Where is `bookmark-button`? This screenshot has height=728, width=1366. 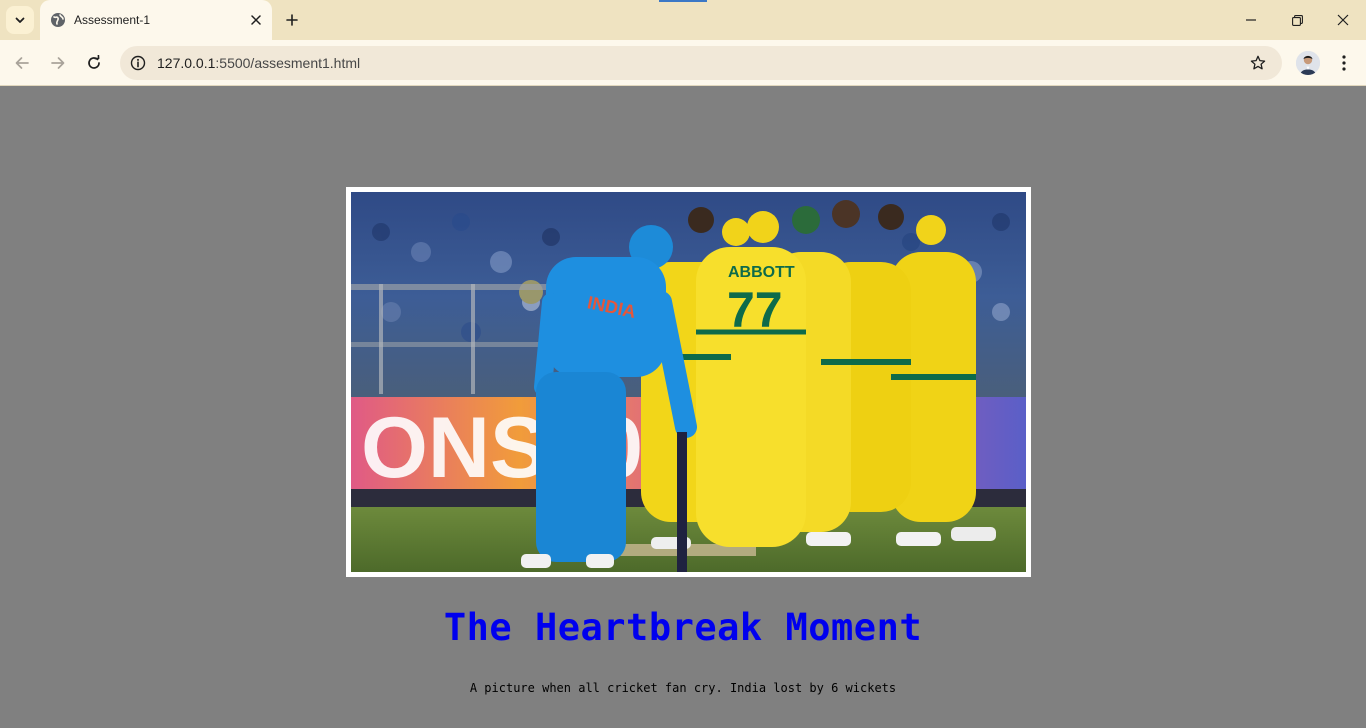
bookmark-button is located at coordinates (1258, 63).